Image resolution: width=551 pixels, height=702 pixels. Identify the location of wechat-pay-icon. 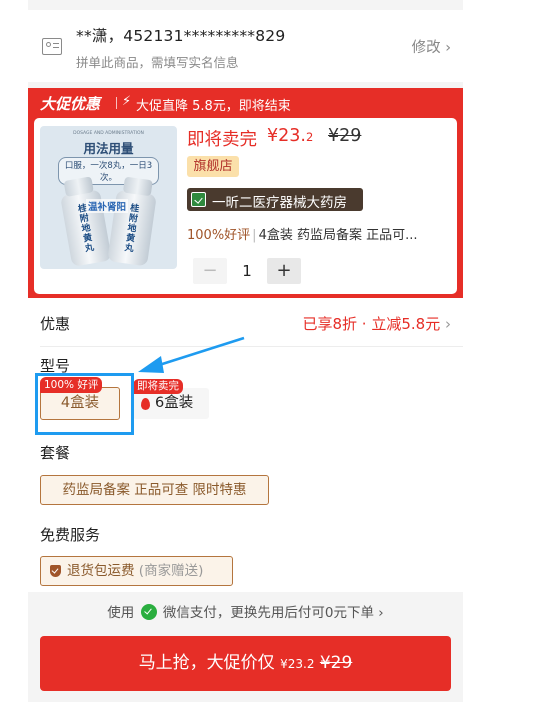
(148, 612).